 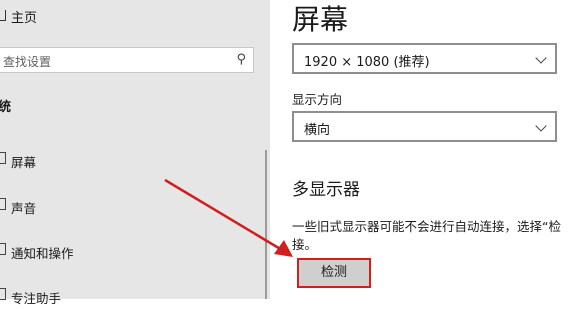 What do you see at coordinates (305, 244) in the screenshot?
I see `description-line: 接。` at bounding box center [305, 244].